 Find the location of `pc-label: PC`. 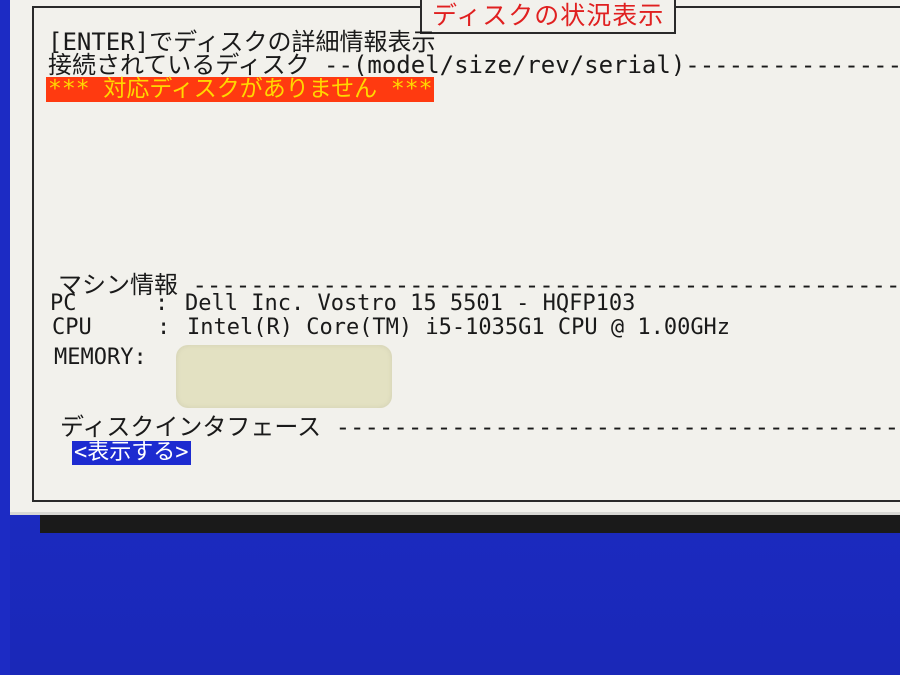

pc-label: PC is located at coordinates (63, 303).